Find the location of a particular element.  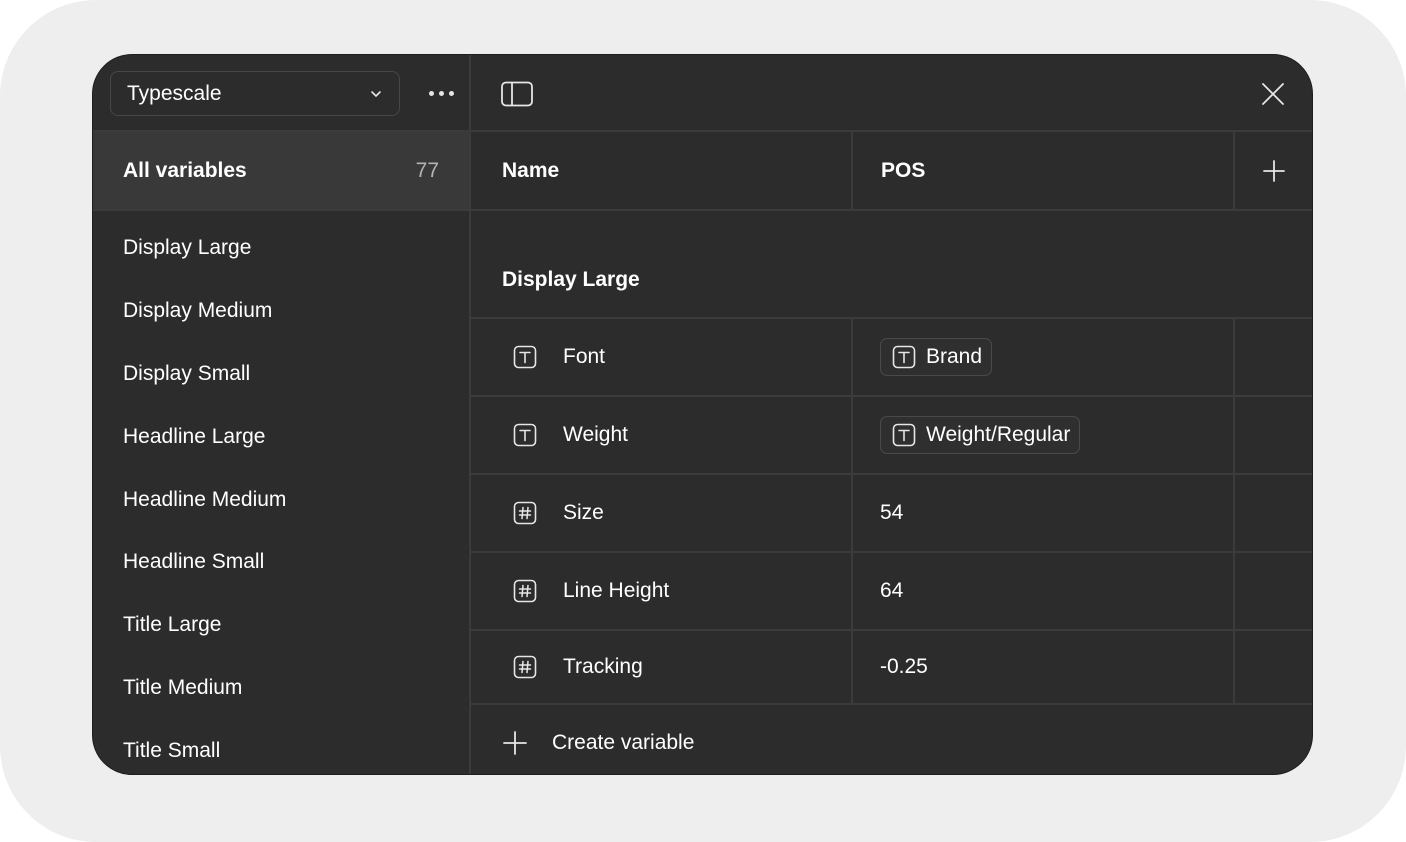

alias-pill: Brand is located at coordinates (936, 357).